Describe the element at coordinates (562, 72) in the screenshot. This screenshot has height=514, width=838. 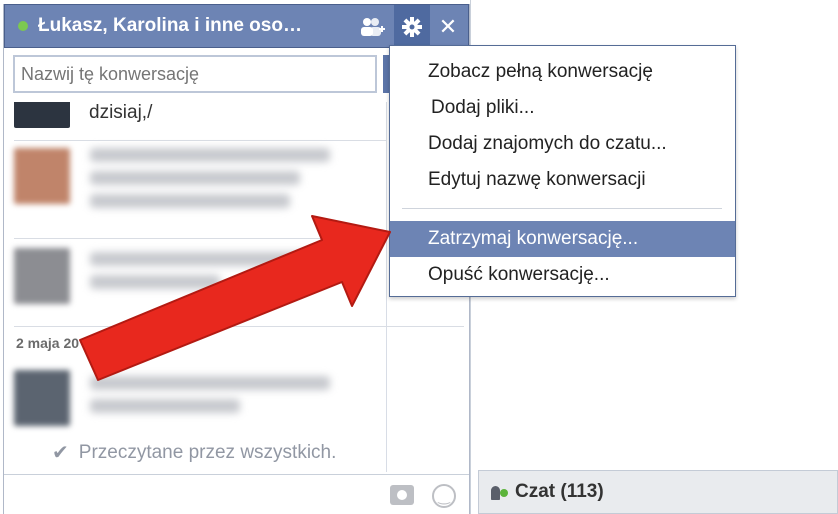
I see `menu-item-view-full-conversation: Zobacz pełną konwersację` at that location.